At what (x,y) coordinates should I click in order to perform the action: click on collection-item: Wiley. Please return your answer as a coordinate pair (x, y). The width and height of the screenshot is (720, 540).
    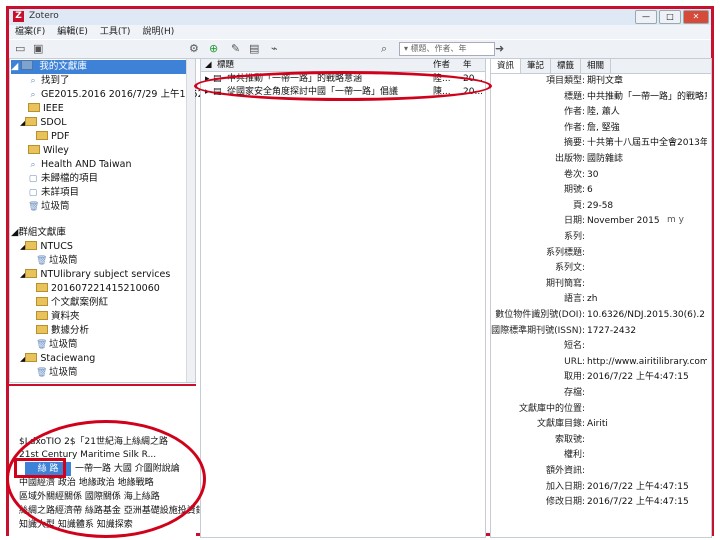
    Looking at the image, I should click on (48, 151).